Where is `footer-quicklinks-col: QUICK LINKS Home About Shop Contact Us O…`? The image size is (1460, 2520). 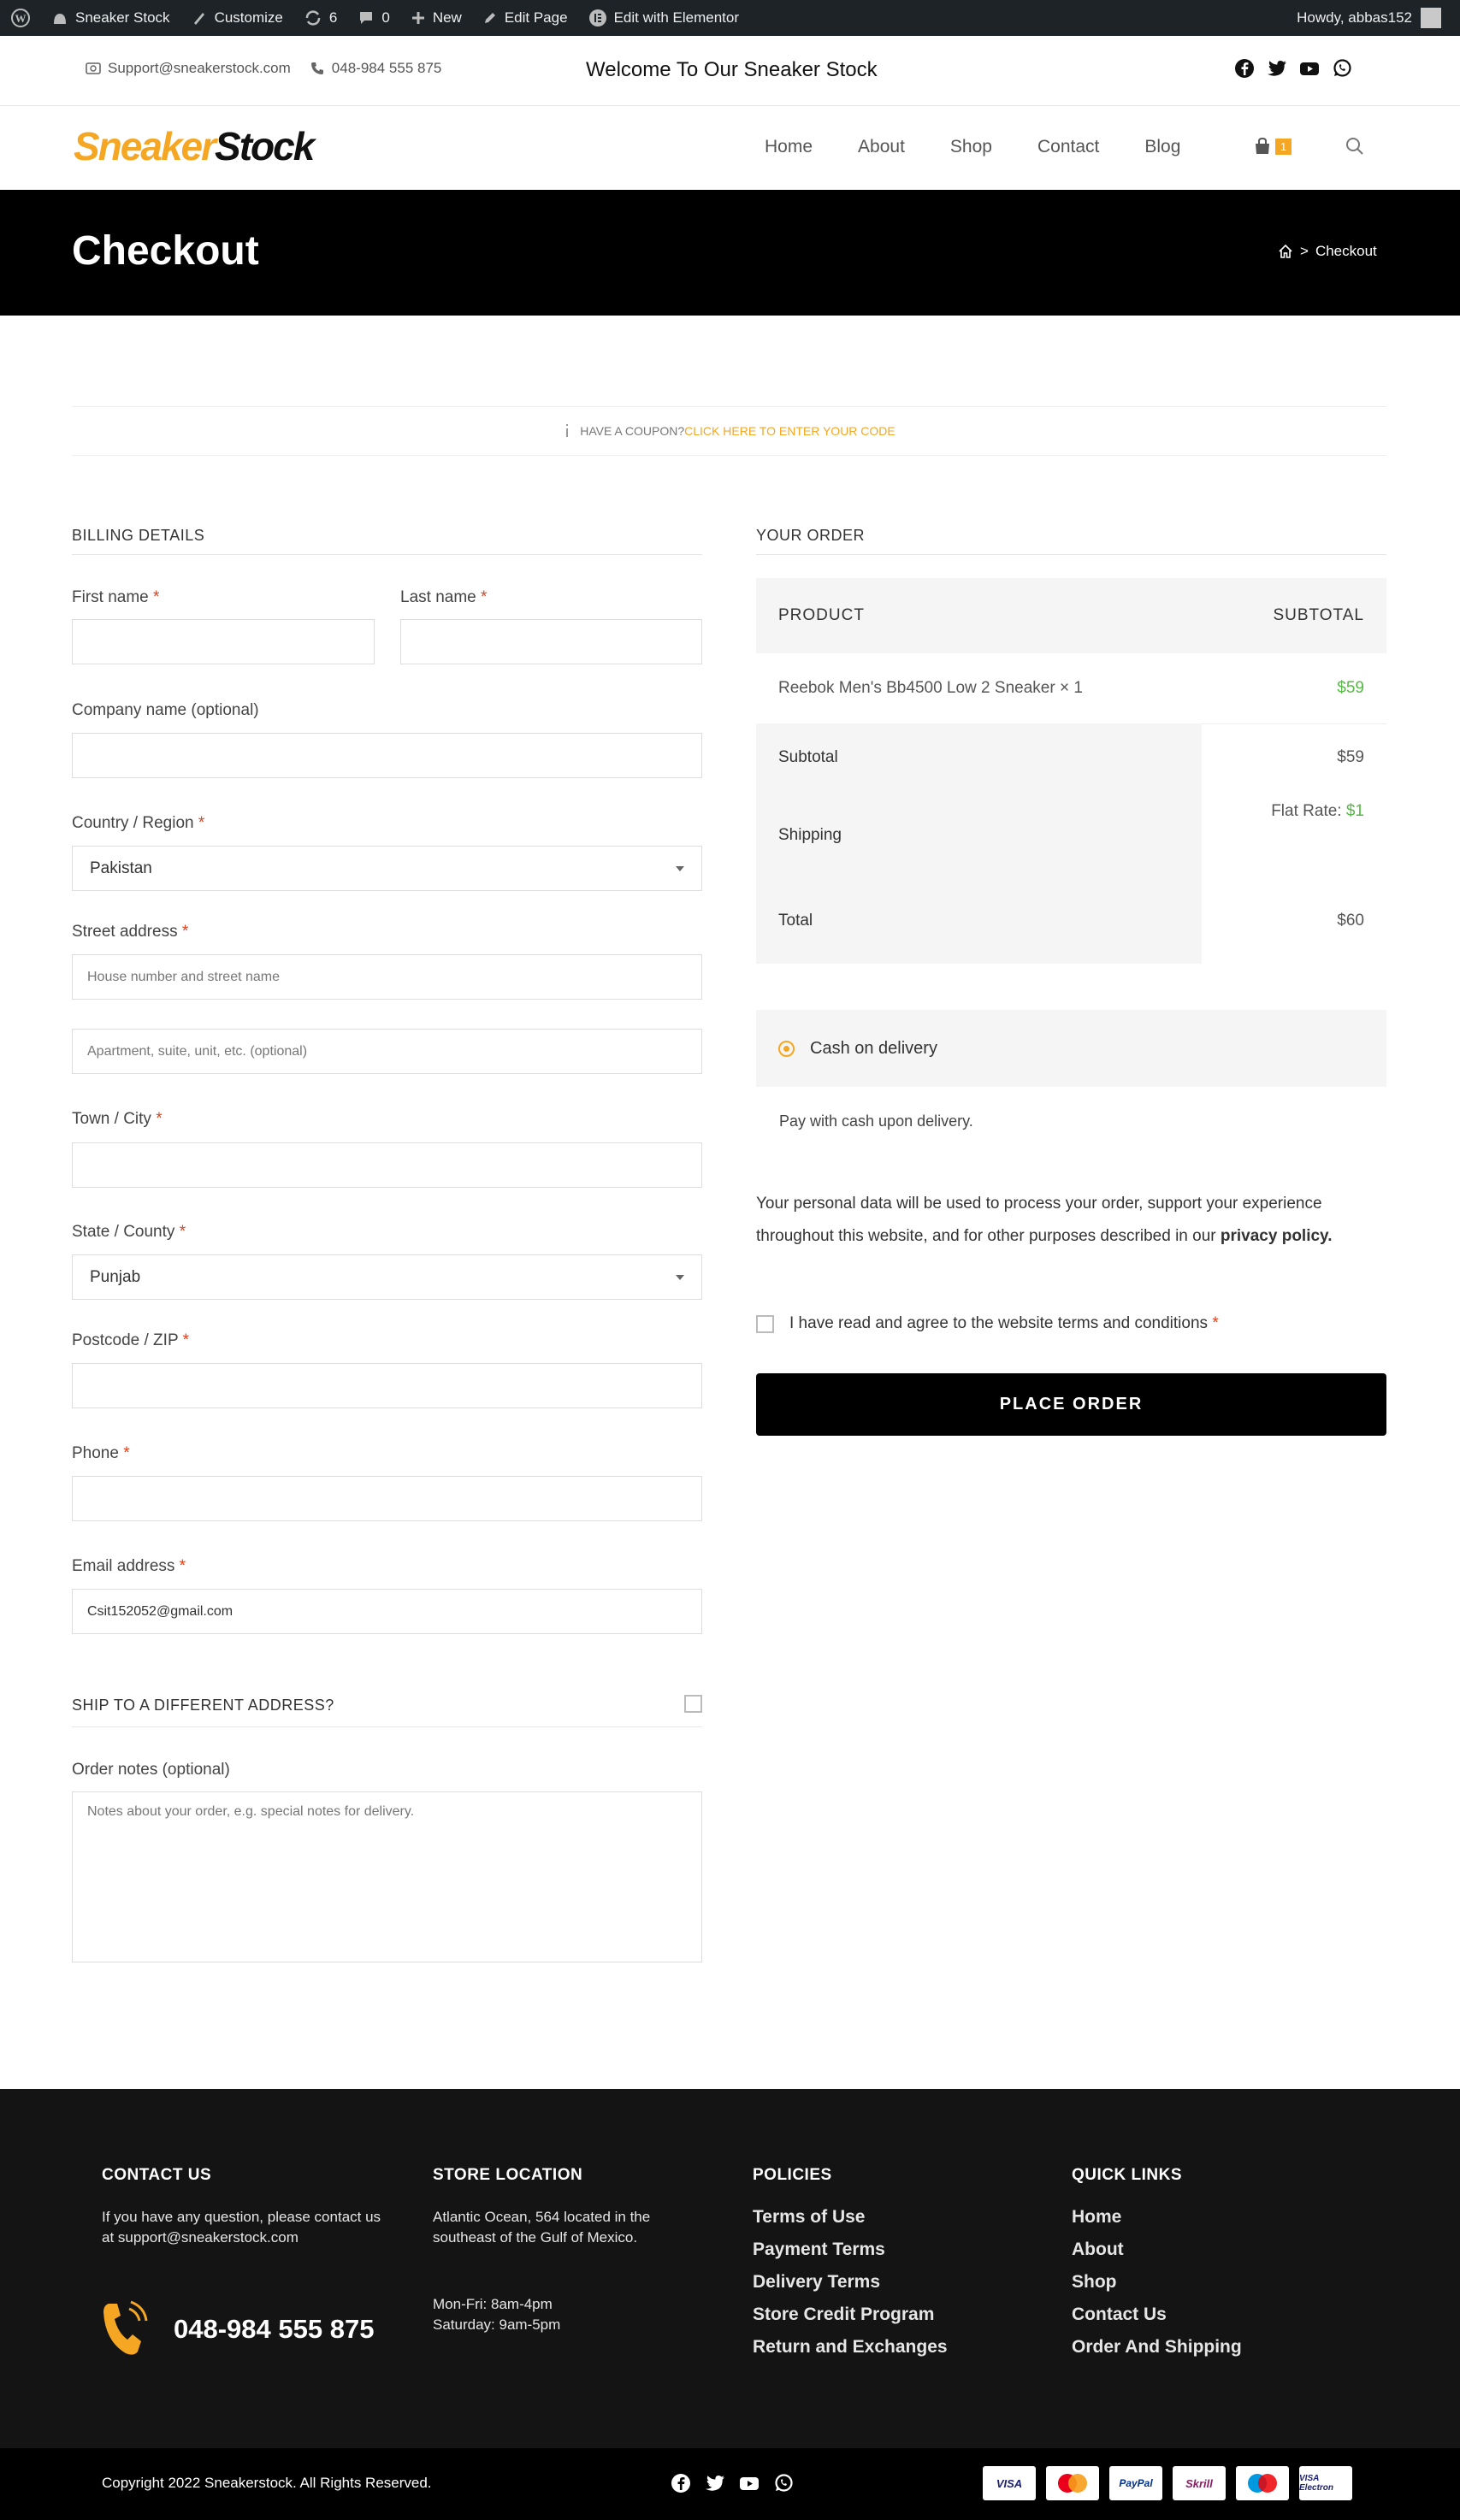 footer-quicklinks-col: QUICK LINKS Home About Shop Contact Us O… is located at coordinates (1157, 2262).